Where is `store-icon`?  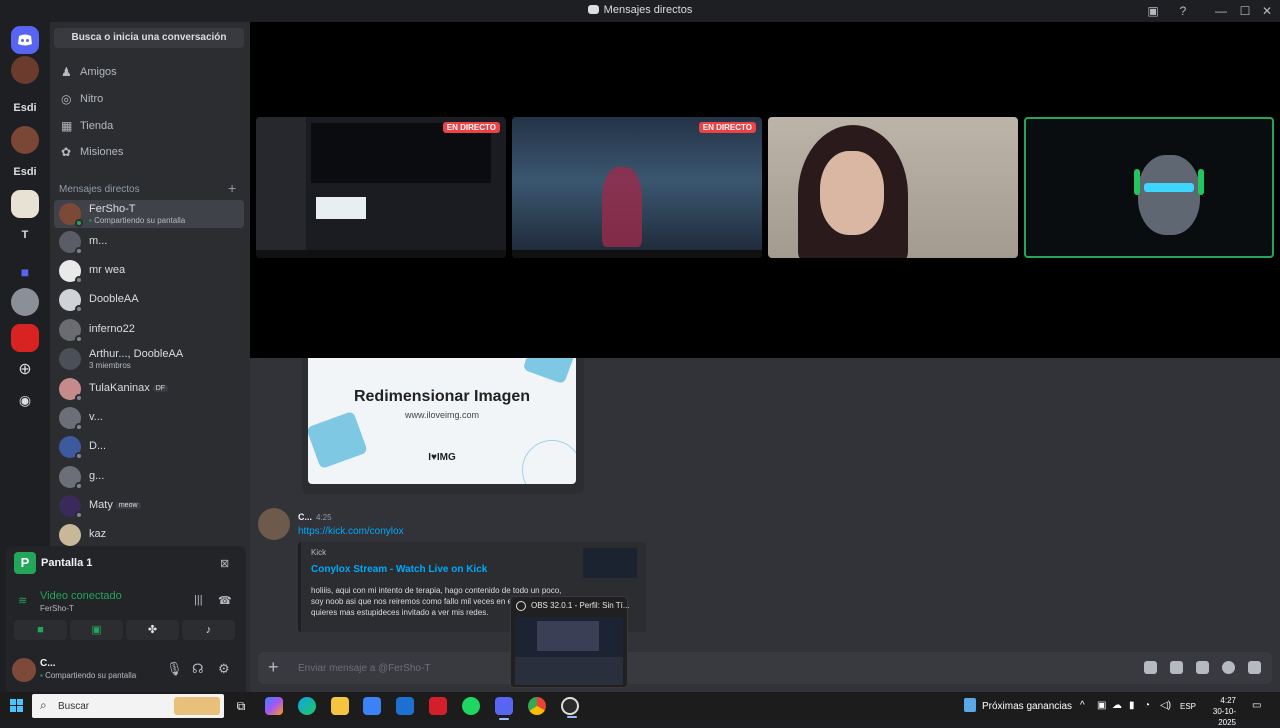 store-icon is located at coordinates (372, 706).